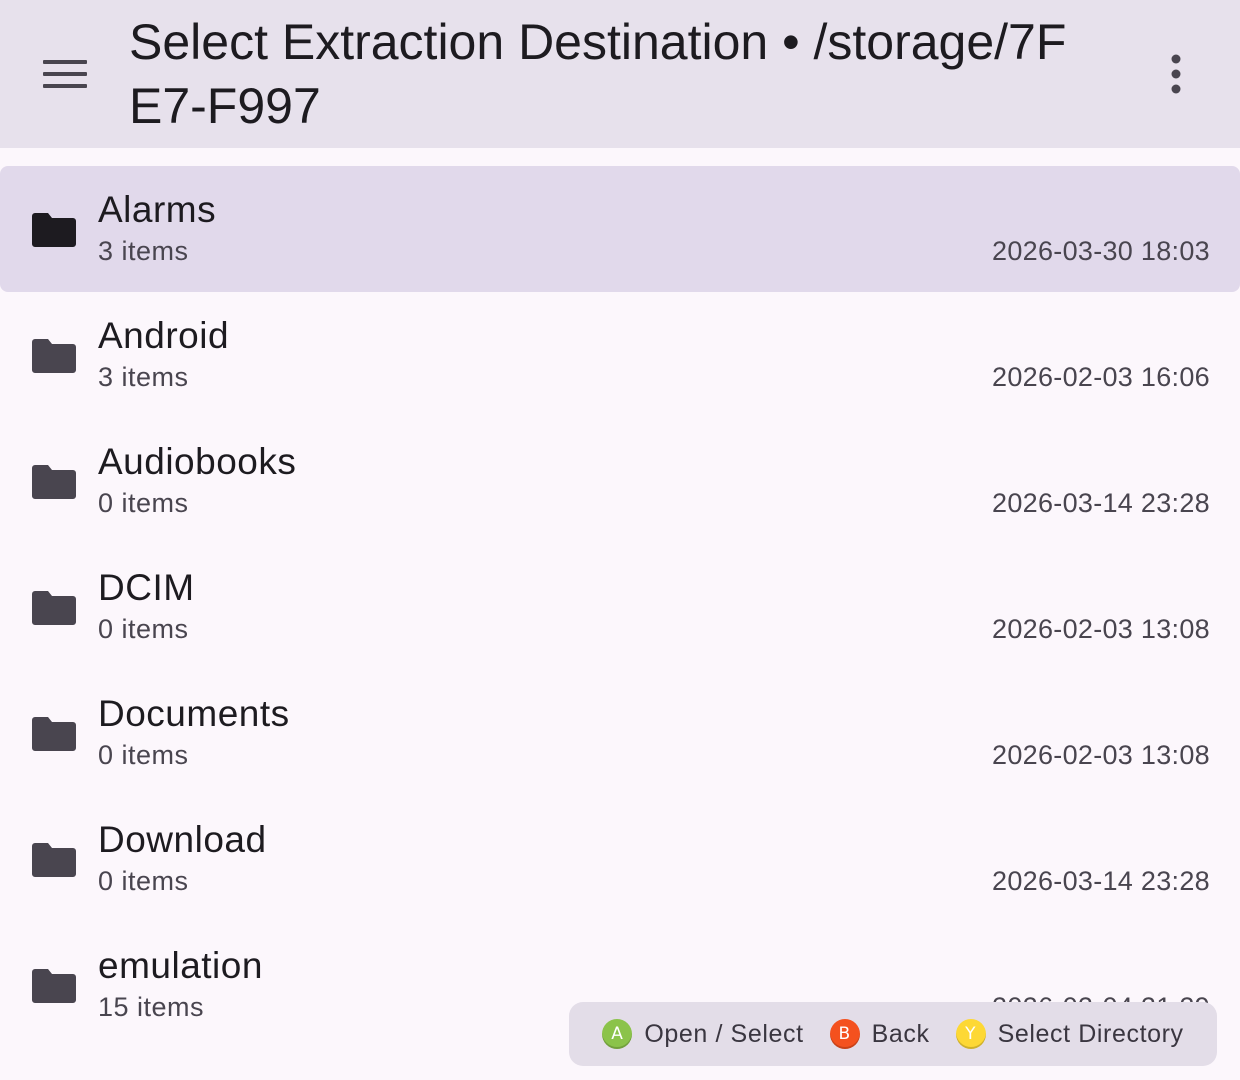 The height and width of the screenshot is (1080, 1240). What do you see at coordinates (844, 1034) in the screenshot?
I see `button-b-icon: B` at bounding box center [844, 1034].